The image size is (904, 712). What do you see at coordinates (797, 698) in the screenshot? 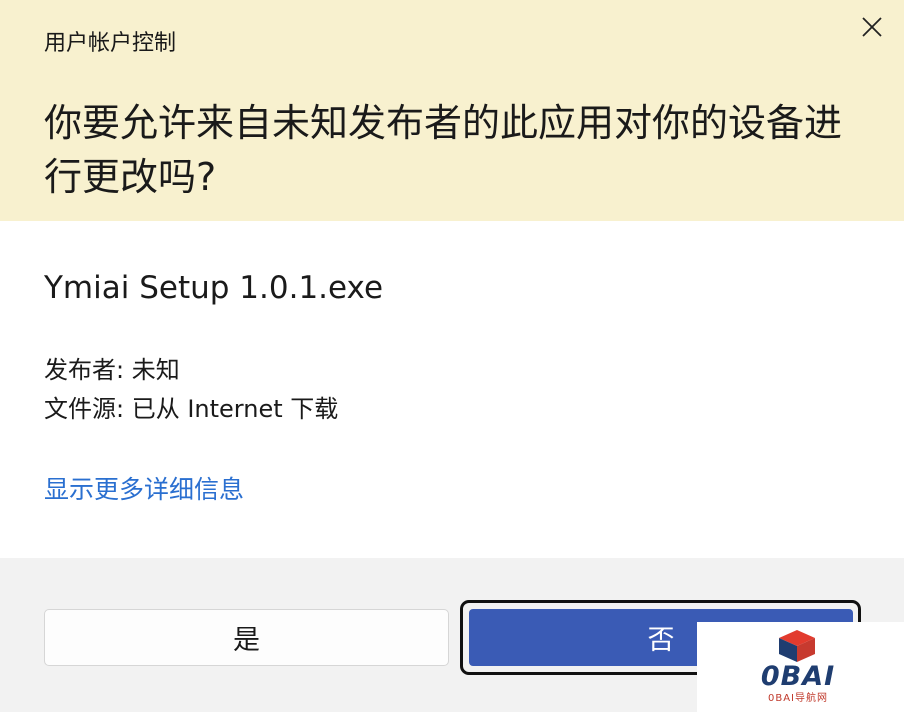
I see `watermark-subtitle: 0BAI导航网` at bounding box center [797, 698].